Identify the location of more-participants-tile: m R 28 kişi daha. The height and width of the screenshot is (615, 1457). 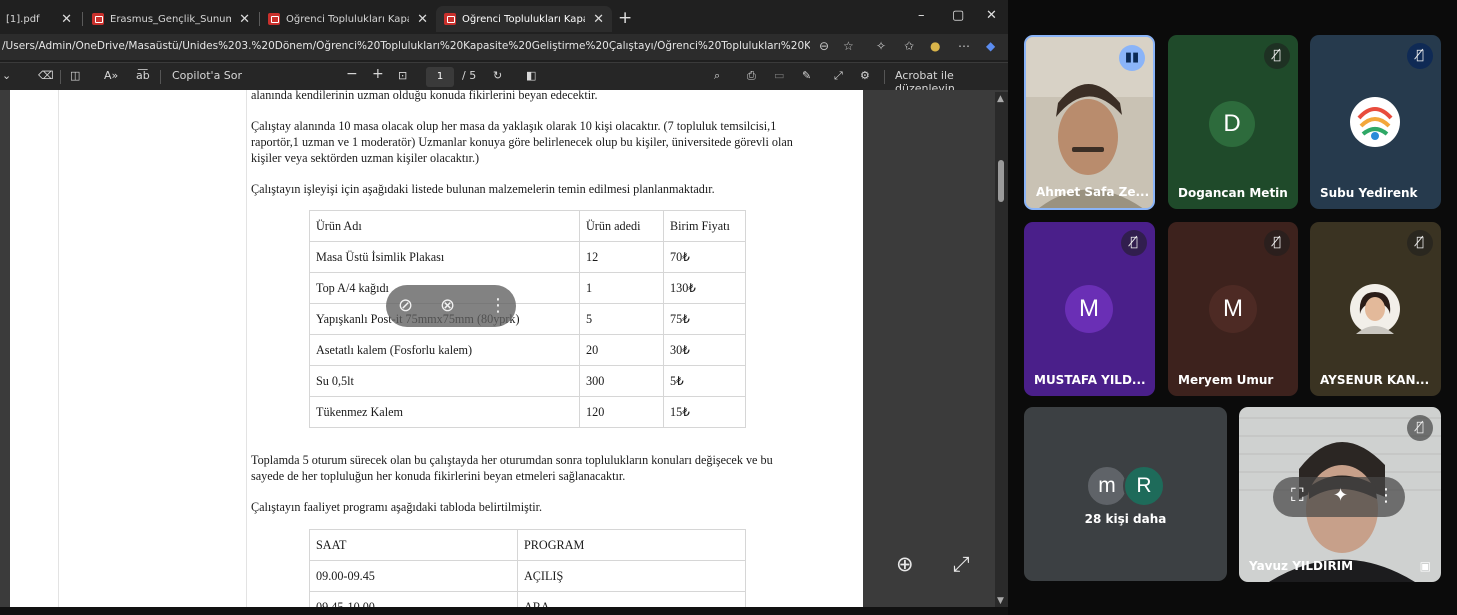
(1125, 494).